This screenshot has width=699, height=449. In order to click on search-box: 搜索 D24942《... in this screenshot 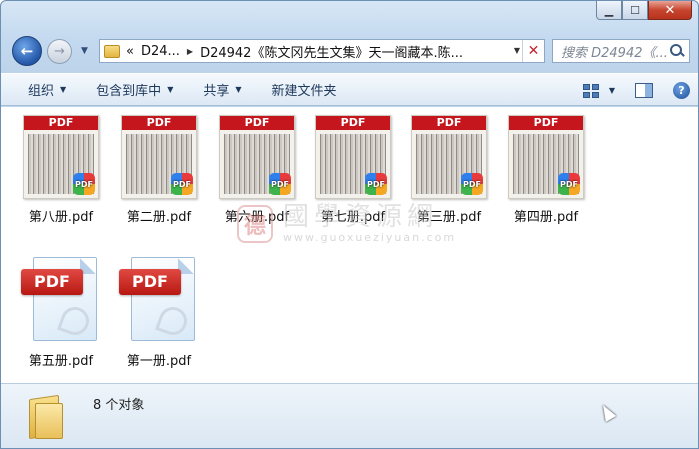, I will do `click(621, 51)`.